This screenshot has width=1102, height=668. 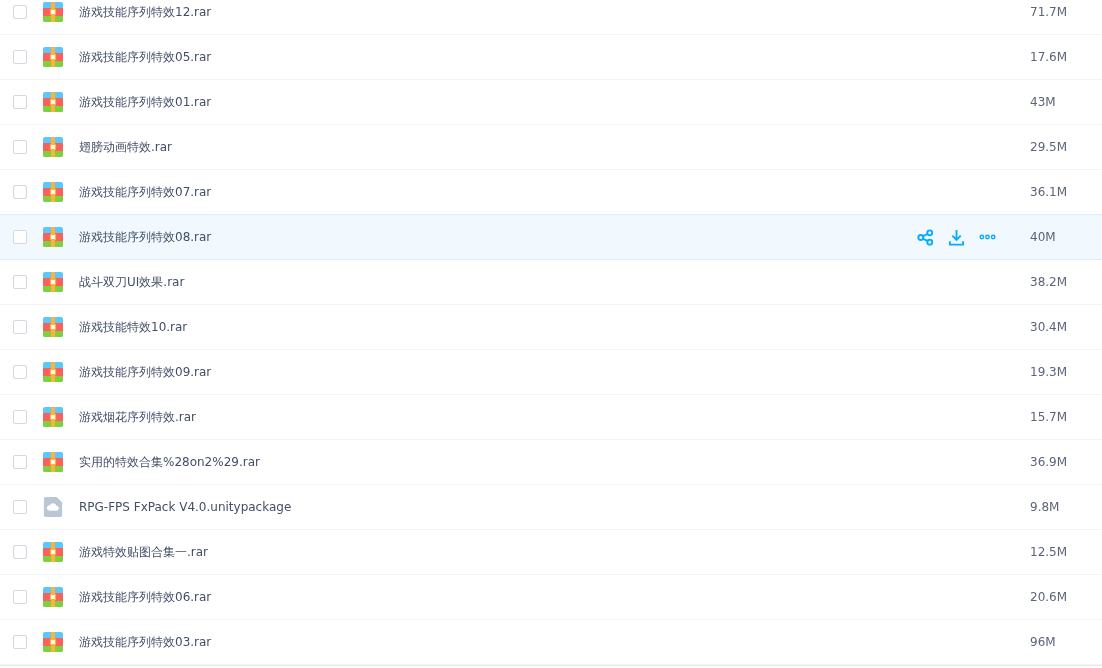 I want to click on file-name: 游戏技能序列特效03.rar, so click(x=554, y=642).